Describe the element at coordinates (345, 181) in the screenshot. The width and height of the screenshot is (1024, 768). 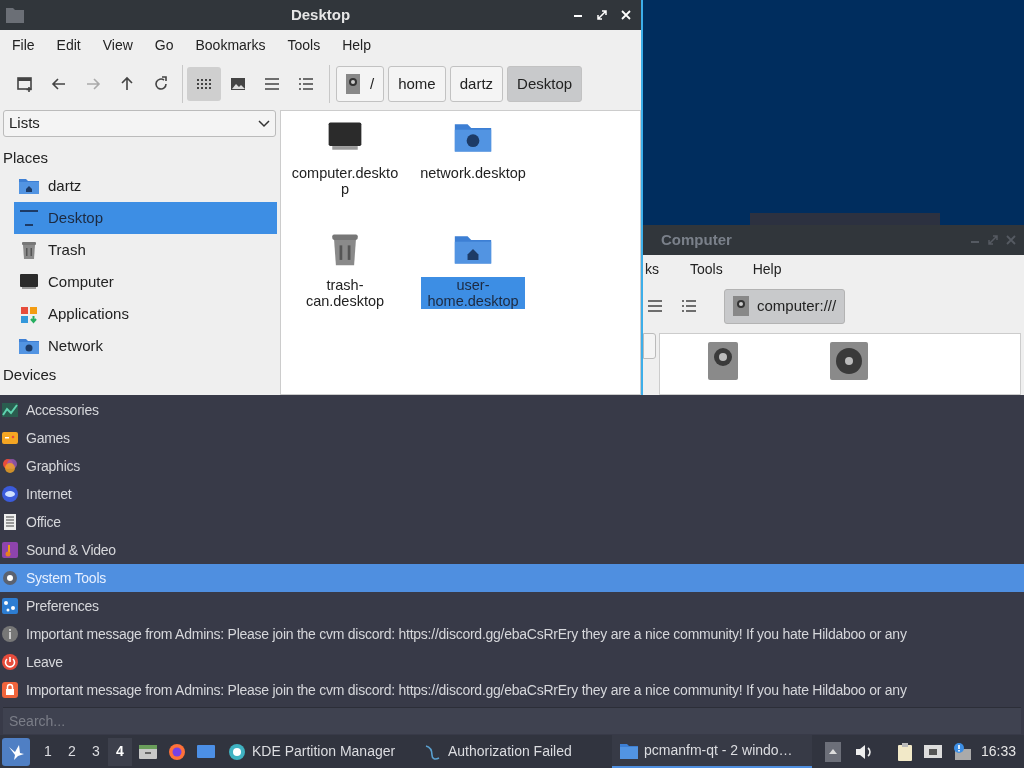
I see `file-name: computer.desktop` at that location.